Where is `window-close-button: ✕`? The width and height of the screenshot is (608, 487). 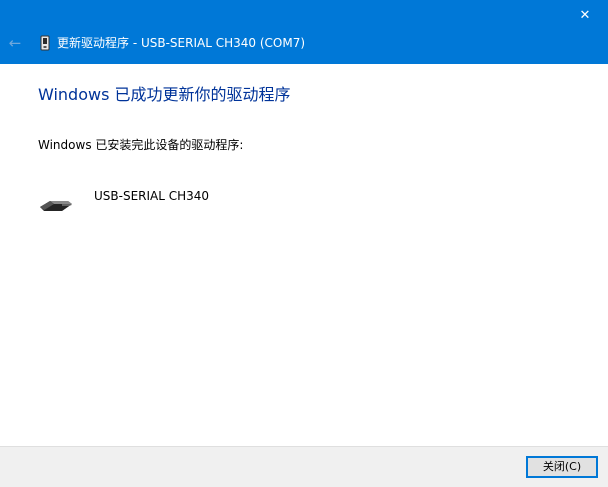 window-close-button: ✕ is located at coordinates (585, 15).